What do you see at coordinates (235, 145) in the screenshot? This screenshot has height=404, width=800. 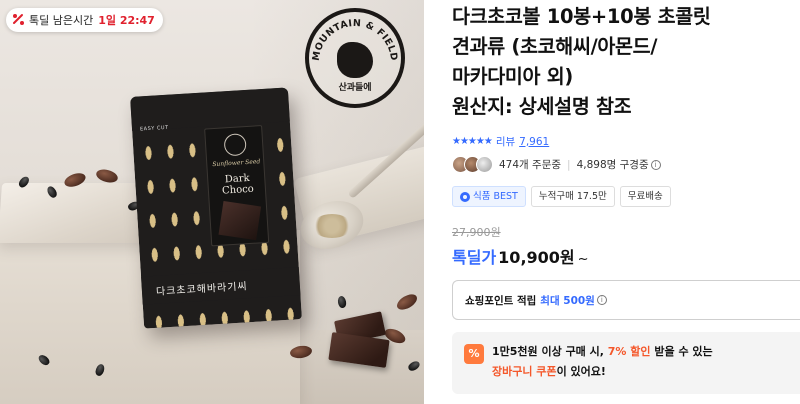 I see `package-emblem-icon` at bounding box center [235, 145].